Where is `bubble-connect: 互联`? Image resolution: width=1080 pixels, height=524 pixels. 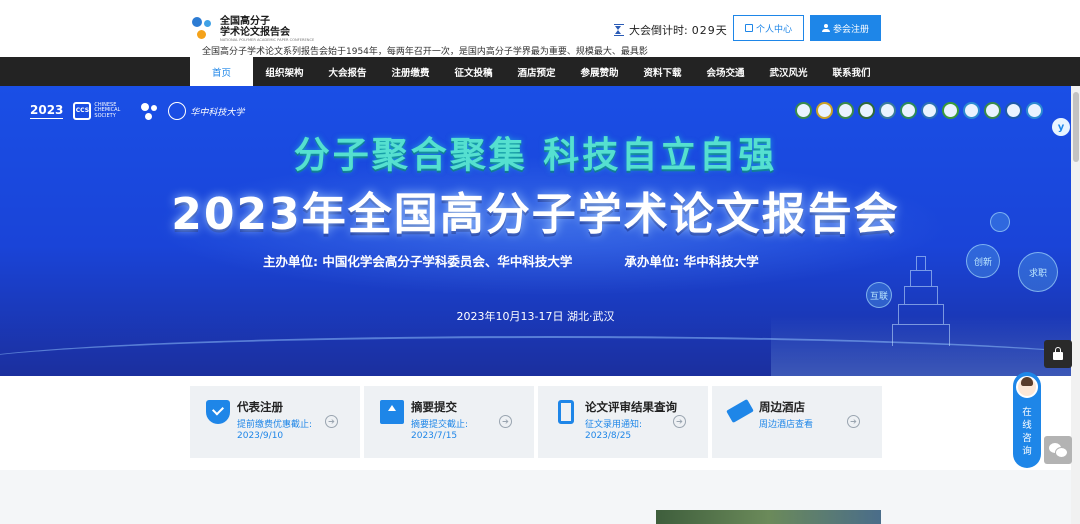
bubble-connect: 互联 is located at coordinates (879, 295).